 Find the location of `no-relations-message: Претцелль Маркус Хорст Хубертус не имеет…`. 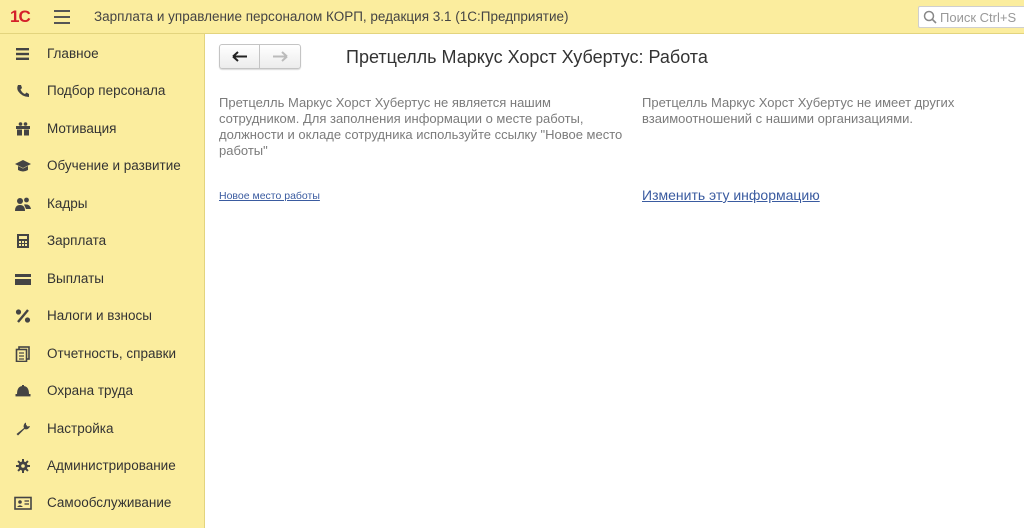

no-relations-message: Претцелль Маркус Хорст Хубертус не имеет… is located at coordinates (798, 110).